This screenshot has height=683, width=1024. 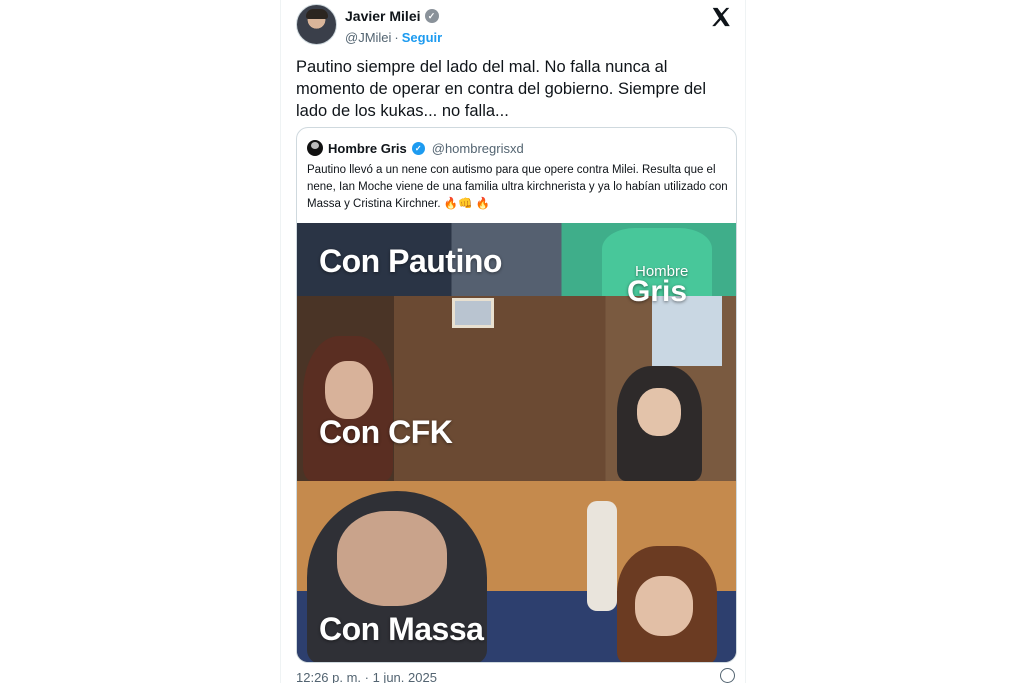 What do you see at coordinates (315, 148) in the screenshot?
I see `quoted-avatar` at bounding box center [315, 148].